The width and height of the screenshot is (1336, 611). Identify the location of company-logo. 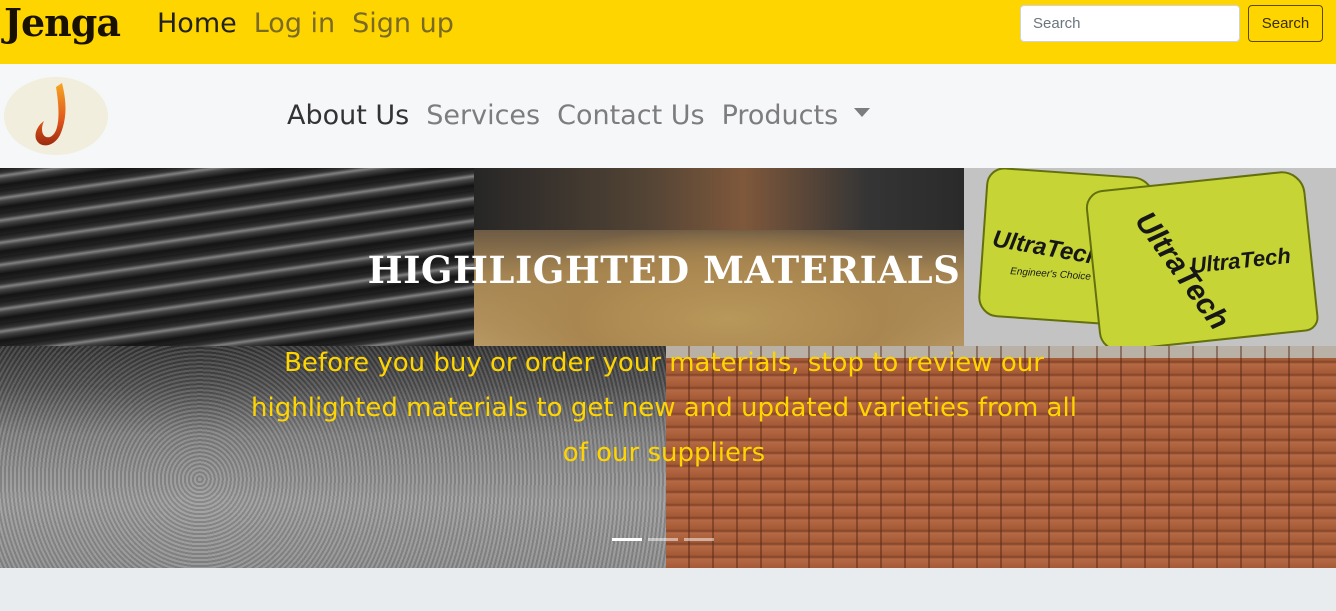
(56, 116).